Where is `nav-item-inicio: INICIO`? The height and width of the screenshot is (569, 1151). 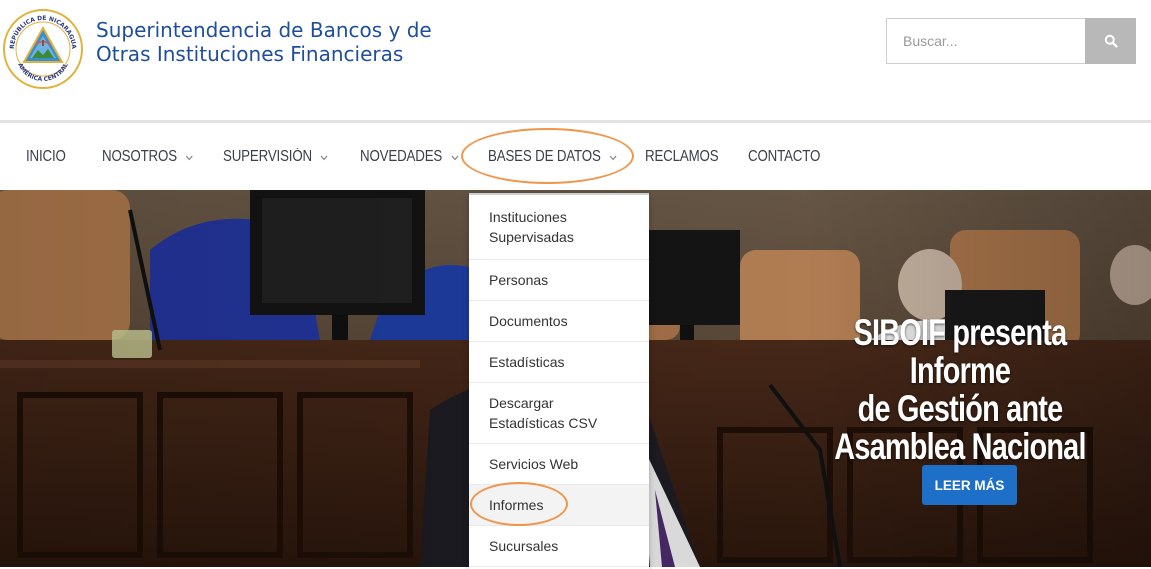
nav-item-inicio: INICIO is located at coordinates (46, 156).